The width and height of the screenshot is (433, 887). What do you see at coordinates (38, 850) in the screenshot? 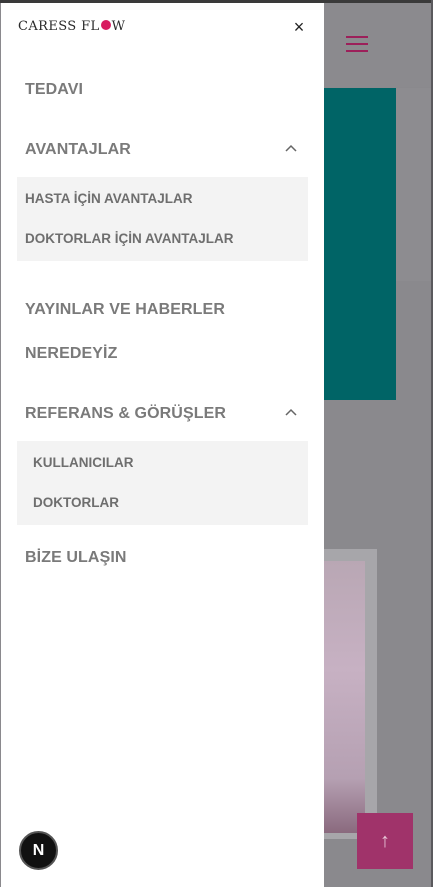
I see `dev-badge-icon: N` at bounding box center [38, 850].